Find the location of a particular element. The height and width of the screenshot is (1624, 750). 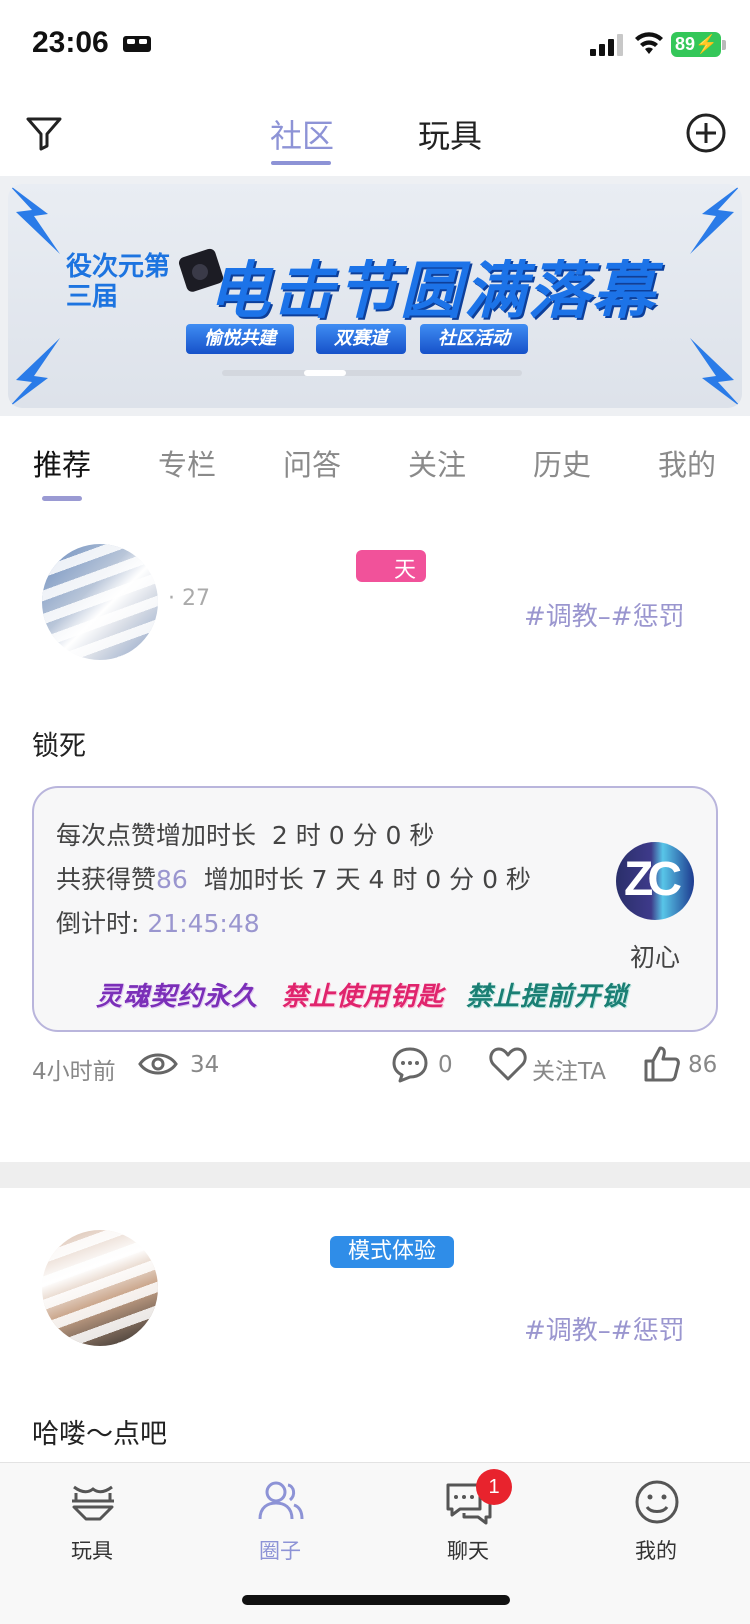

bottom-tab-bar: 玩具 圈子 聊天 1 我的 is located at coordinates (375, 1543).